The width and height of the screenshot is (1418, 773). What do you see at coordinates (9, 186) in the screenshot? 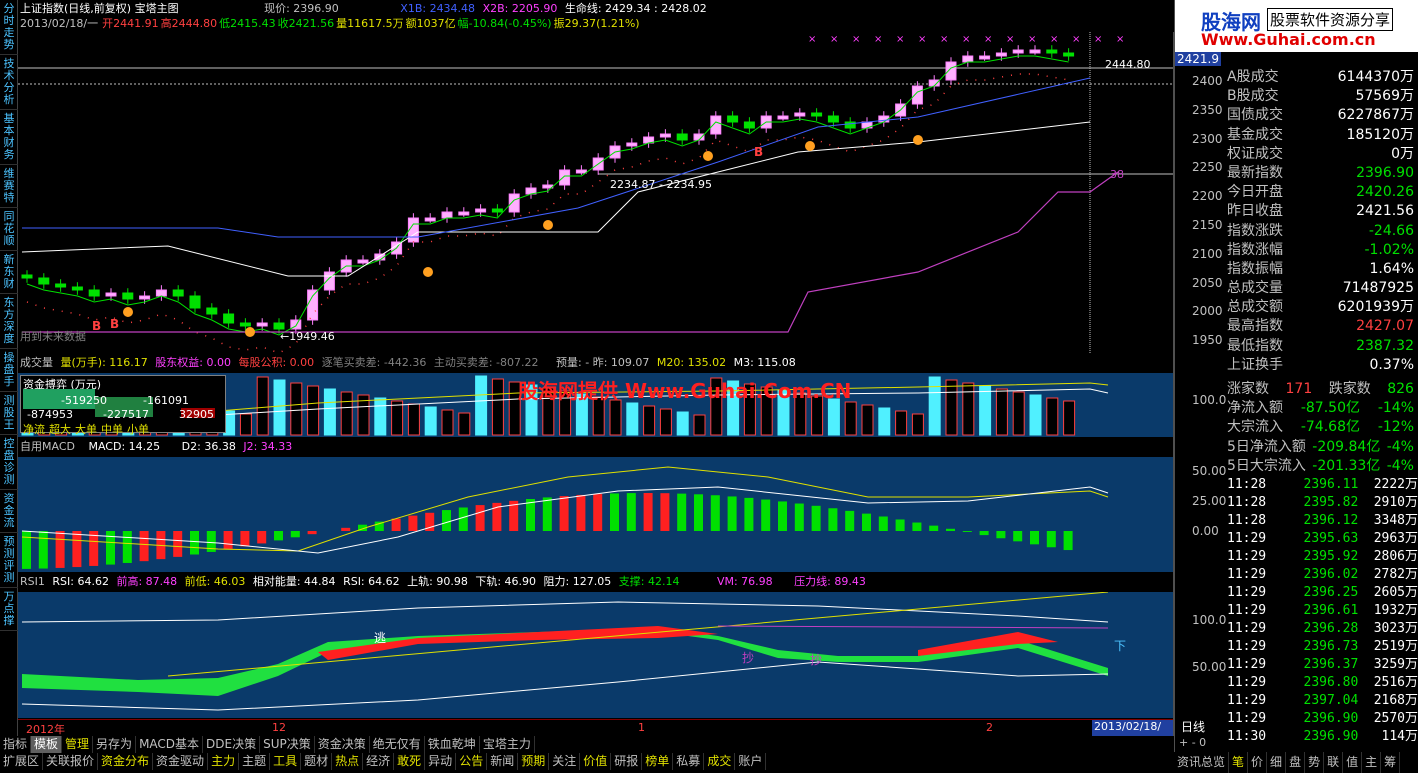
I see `left-nav-item-3: 维赛特` at bounding box center [9, 186].